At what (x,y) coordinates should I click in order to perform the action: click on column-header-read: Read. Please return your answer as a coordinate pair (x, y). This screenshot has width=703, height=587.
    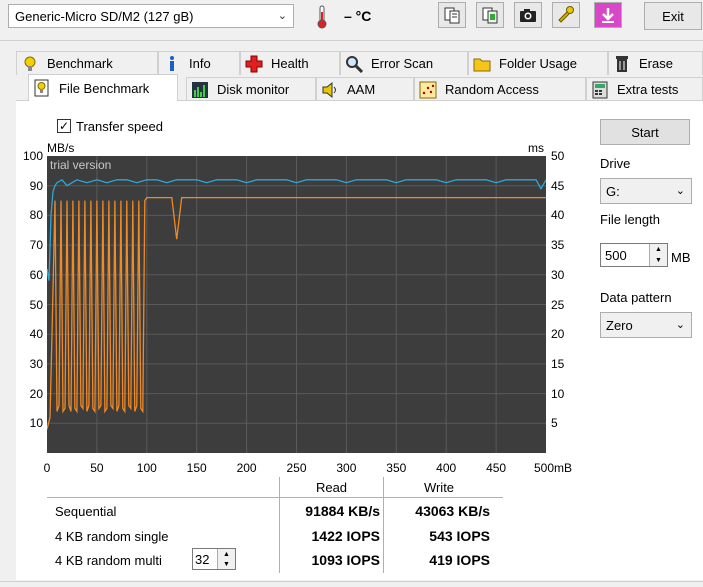
    Looking at the image, I should click on (331, 487).